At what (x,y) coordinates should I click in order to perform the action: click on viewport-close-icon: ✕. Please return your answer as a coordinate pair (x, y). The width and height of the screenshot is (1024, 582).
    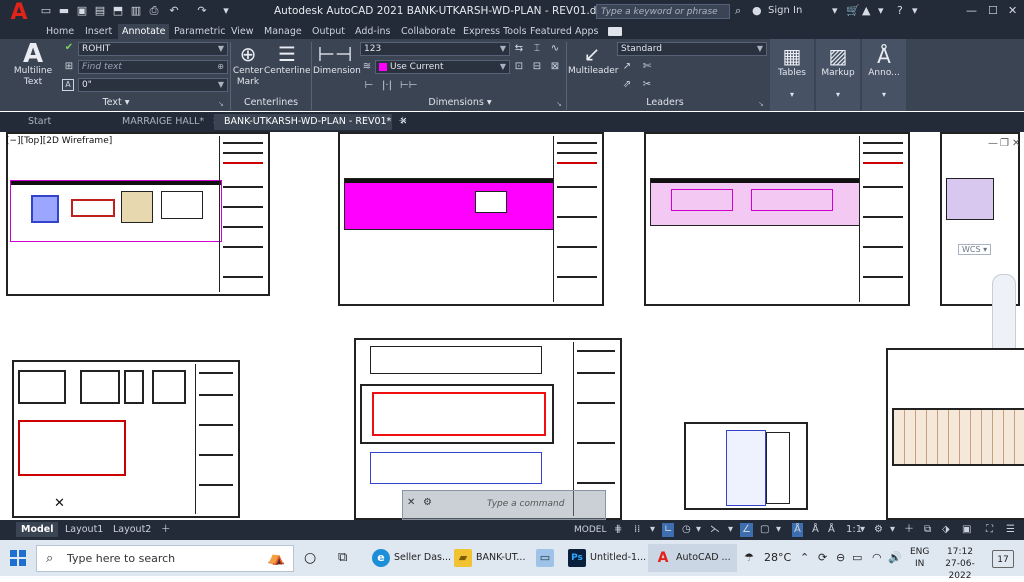
    Looking at the image, I should click on (1016, 143).